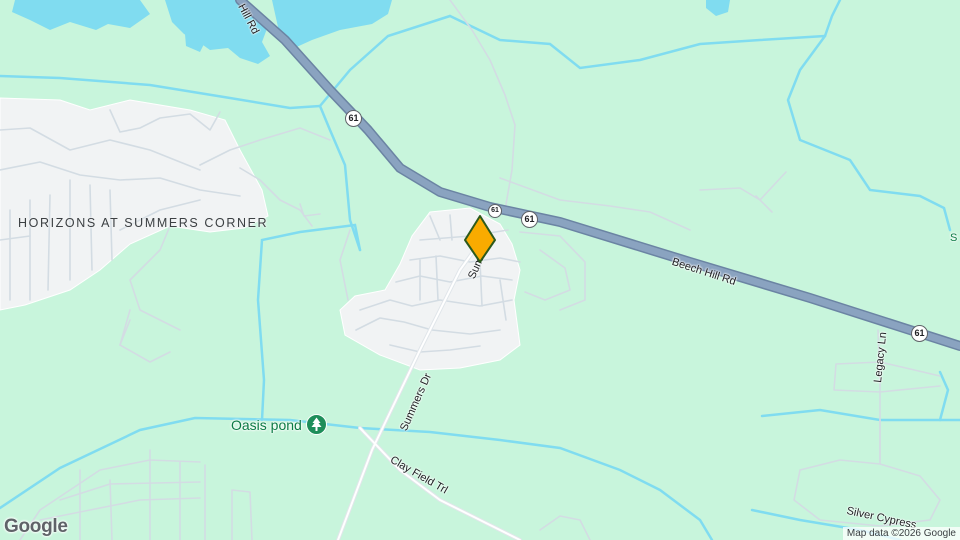 The height and width of the screenshot is (540, 960). What do you see at coordinates (480, 240) in the screenshot?
I see `location-pin-icon` at bounding box center [480, 240].